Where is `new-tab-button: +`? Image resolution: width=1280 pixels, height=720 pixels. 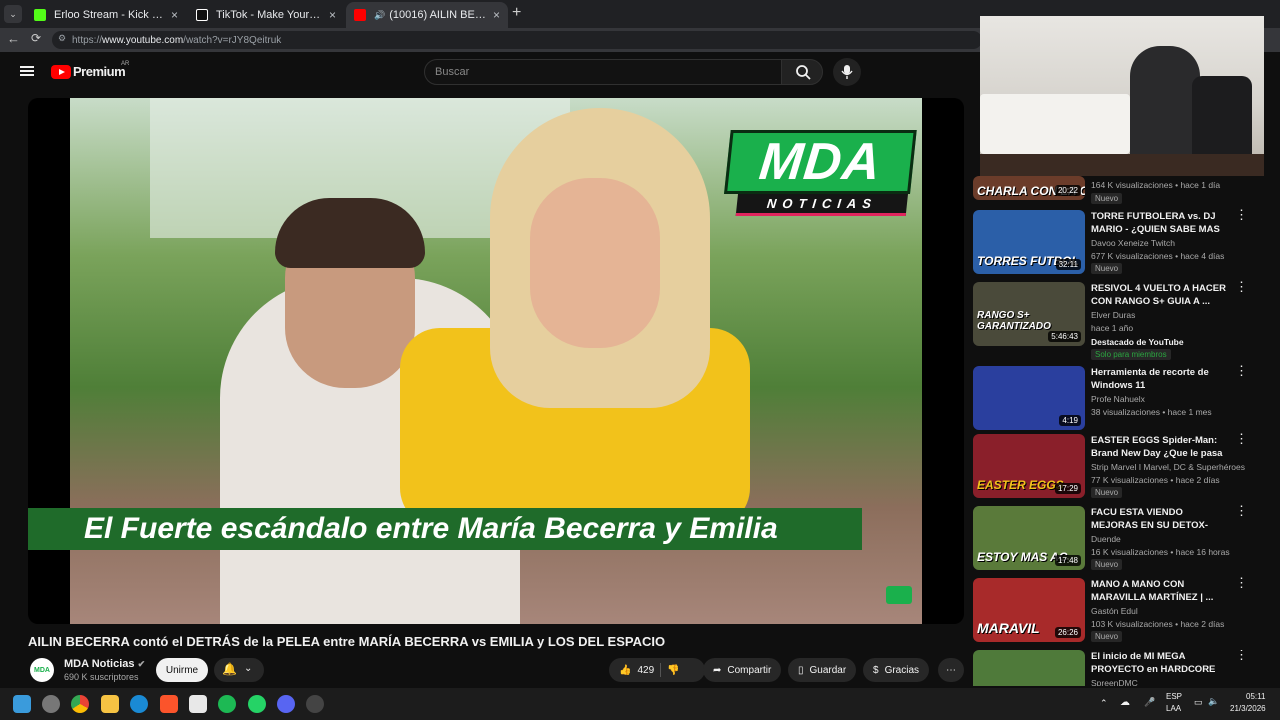
new-tab-button: + is located at coordinates (516, 13).